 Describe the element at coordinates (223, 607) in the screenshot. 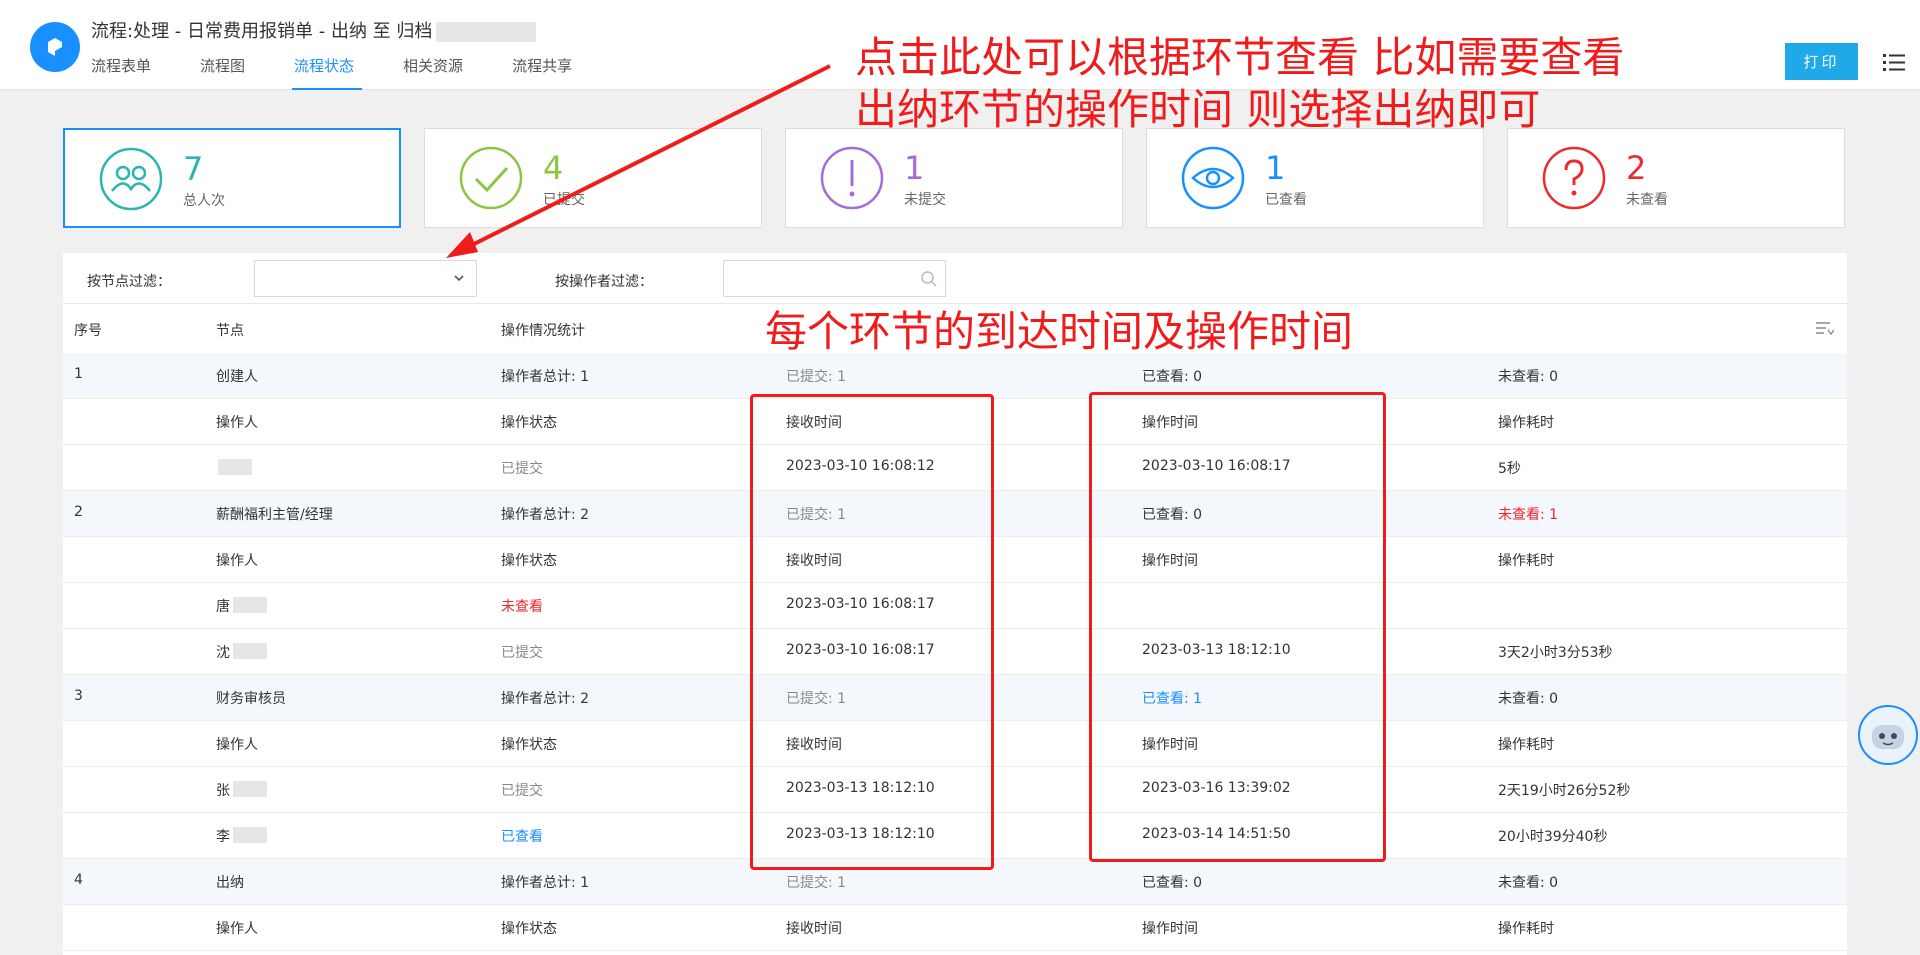

I see `table-cell: 唐` at that location.